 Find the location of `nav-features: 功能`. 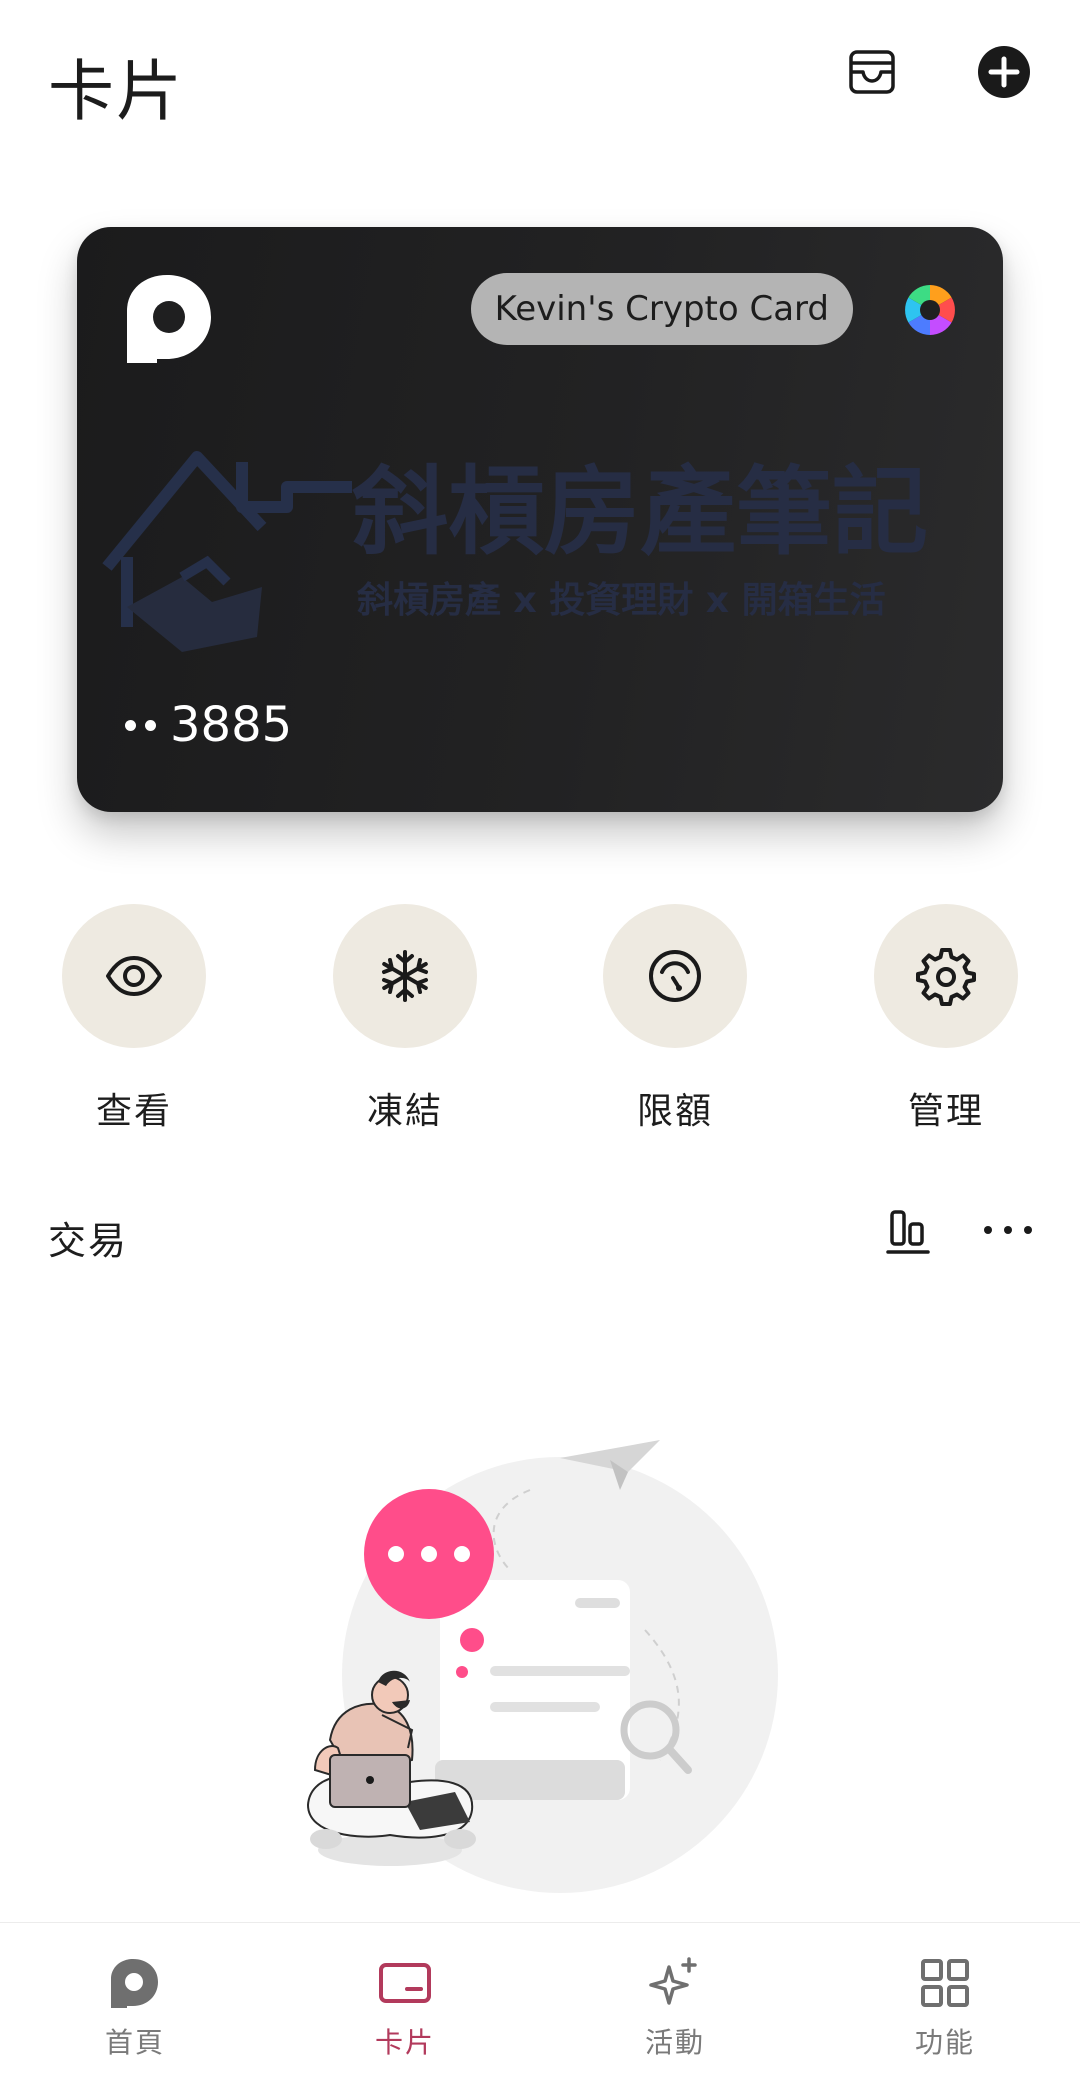

nav-features: 功能 is located at coordinates (945, 2005).